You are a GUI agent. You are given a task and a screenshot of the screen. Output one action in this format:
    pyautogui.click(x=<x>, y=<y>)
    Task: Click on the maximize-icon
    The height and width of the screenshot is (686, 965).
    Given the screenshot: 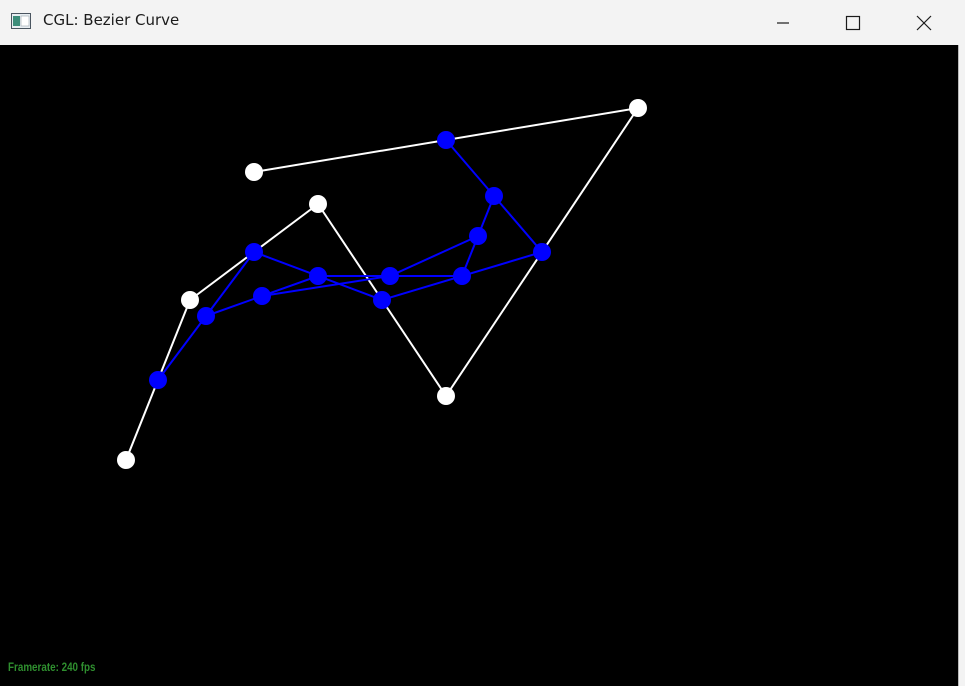 What is the action you would take?
    pyautogui.click(x=853, y=22)
    